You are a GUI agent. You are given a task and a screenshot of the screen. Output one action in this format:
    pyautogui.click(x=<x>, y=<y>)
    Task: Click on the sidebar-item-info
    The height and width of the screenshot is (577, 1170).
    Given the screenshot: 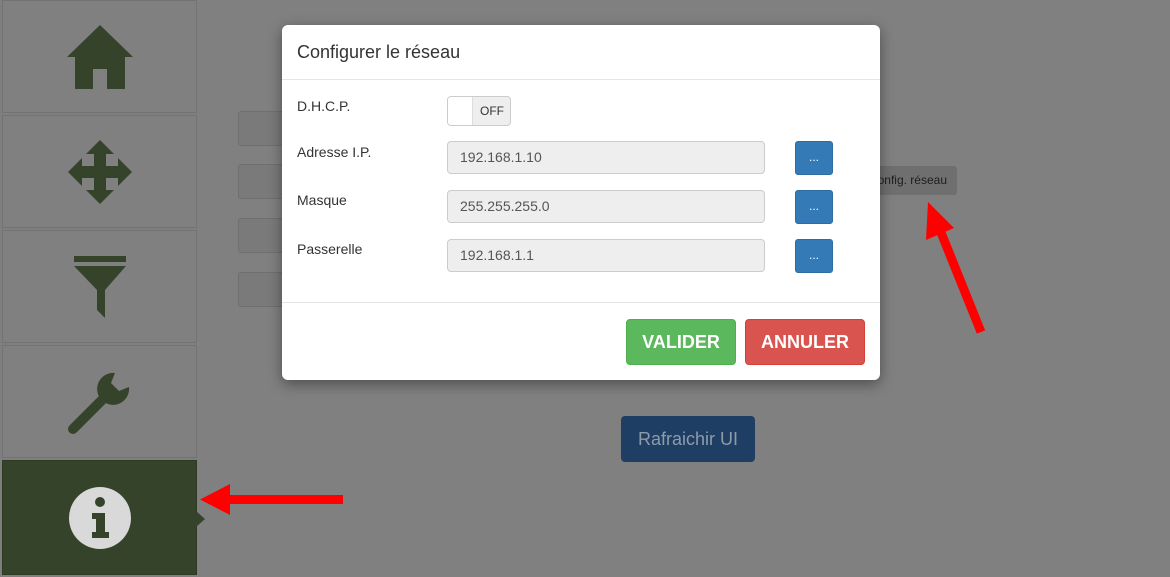 What is the action you would take?
    pyautogui.click(x=103, y=517)
    